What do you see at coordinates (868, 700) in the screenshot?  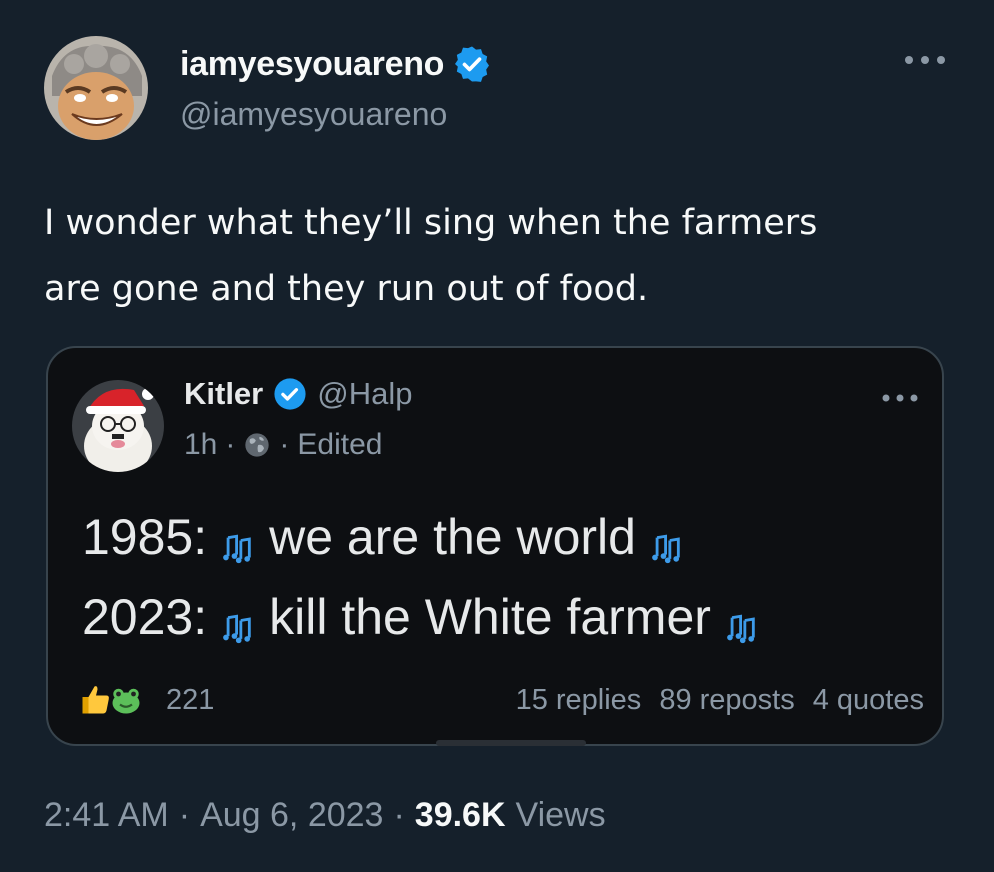 I see `quotes-count: 4 quotes` at bounding box center [868, 700].